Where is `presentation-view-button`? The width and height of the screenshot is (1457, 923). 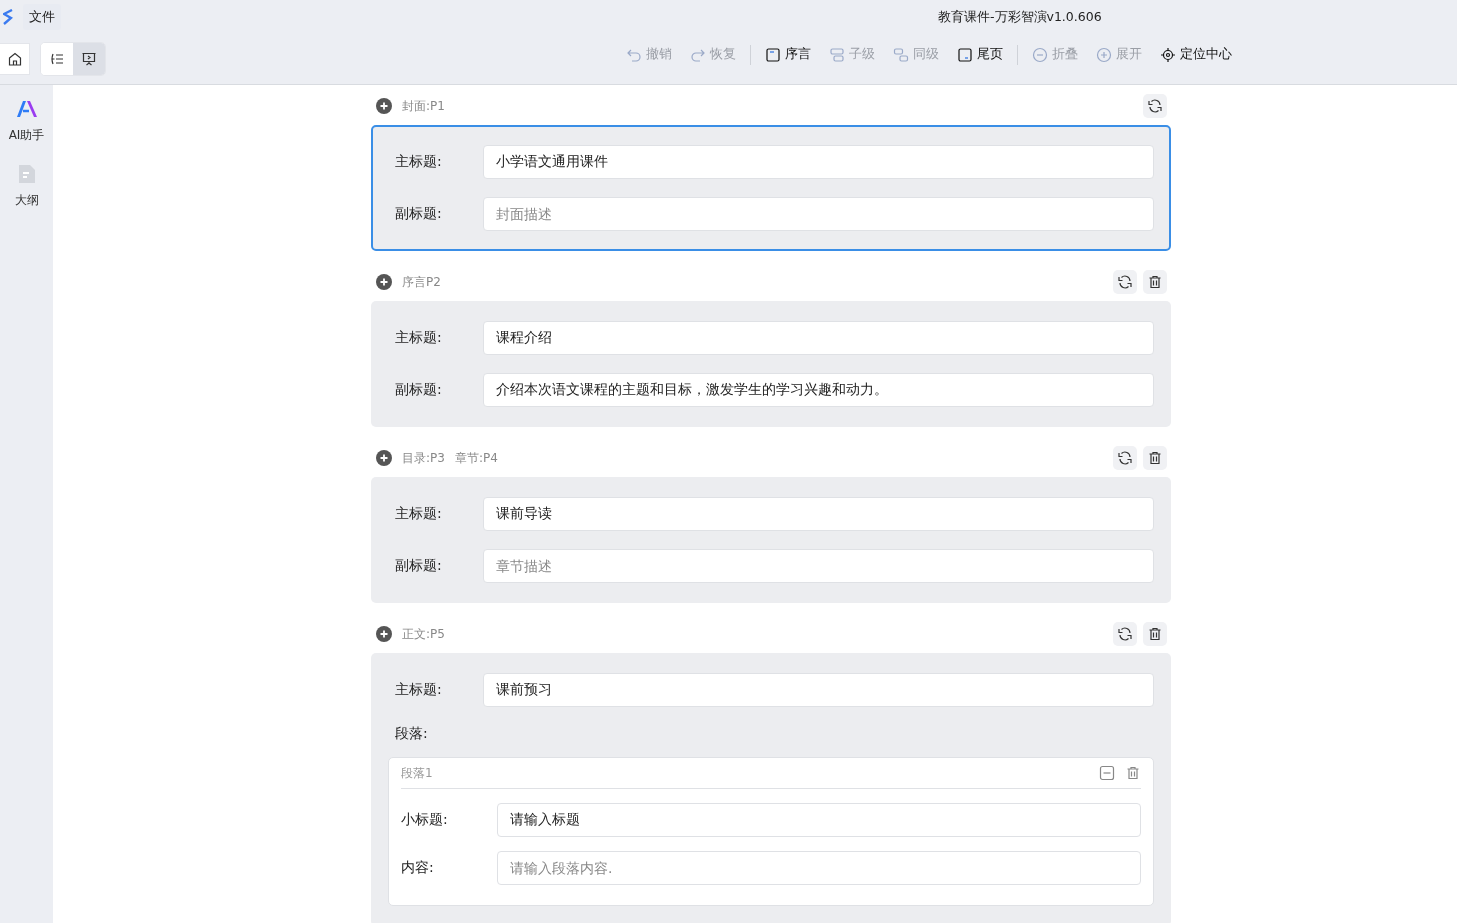 presentation-view-button is located at coordinates (89, 59).